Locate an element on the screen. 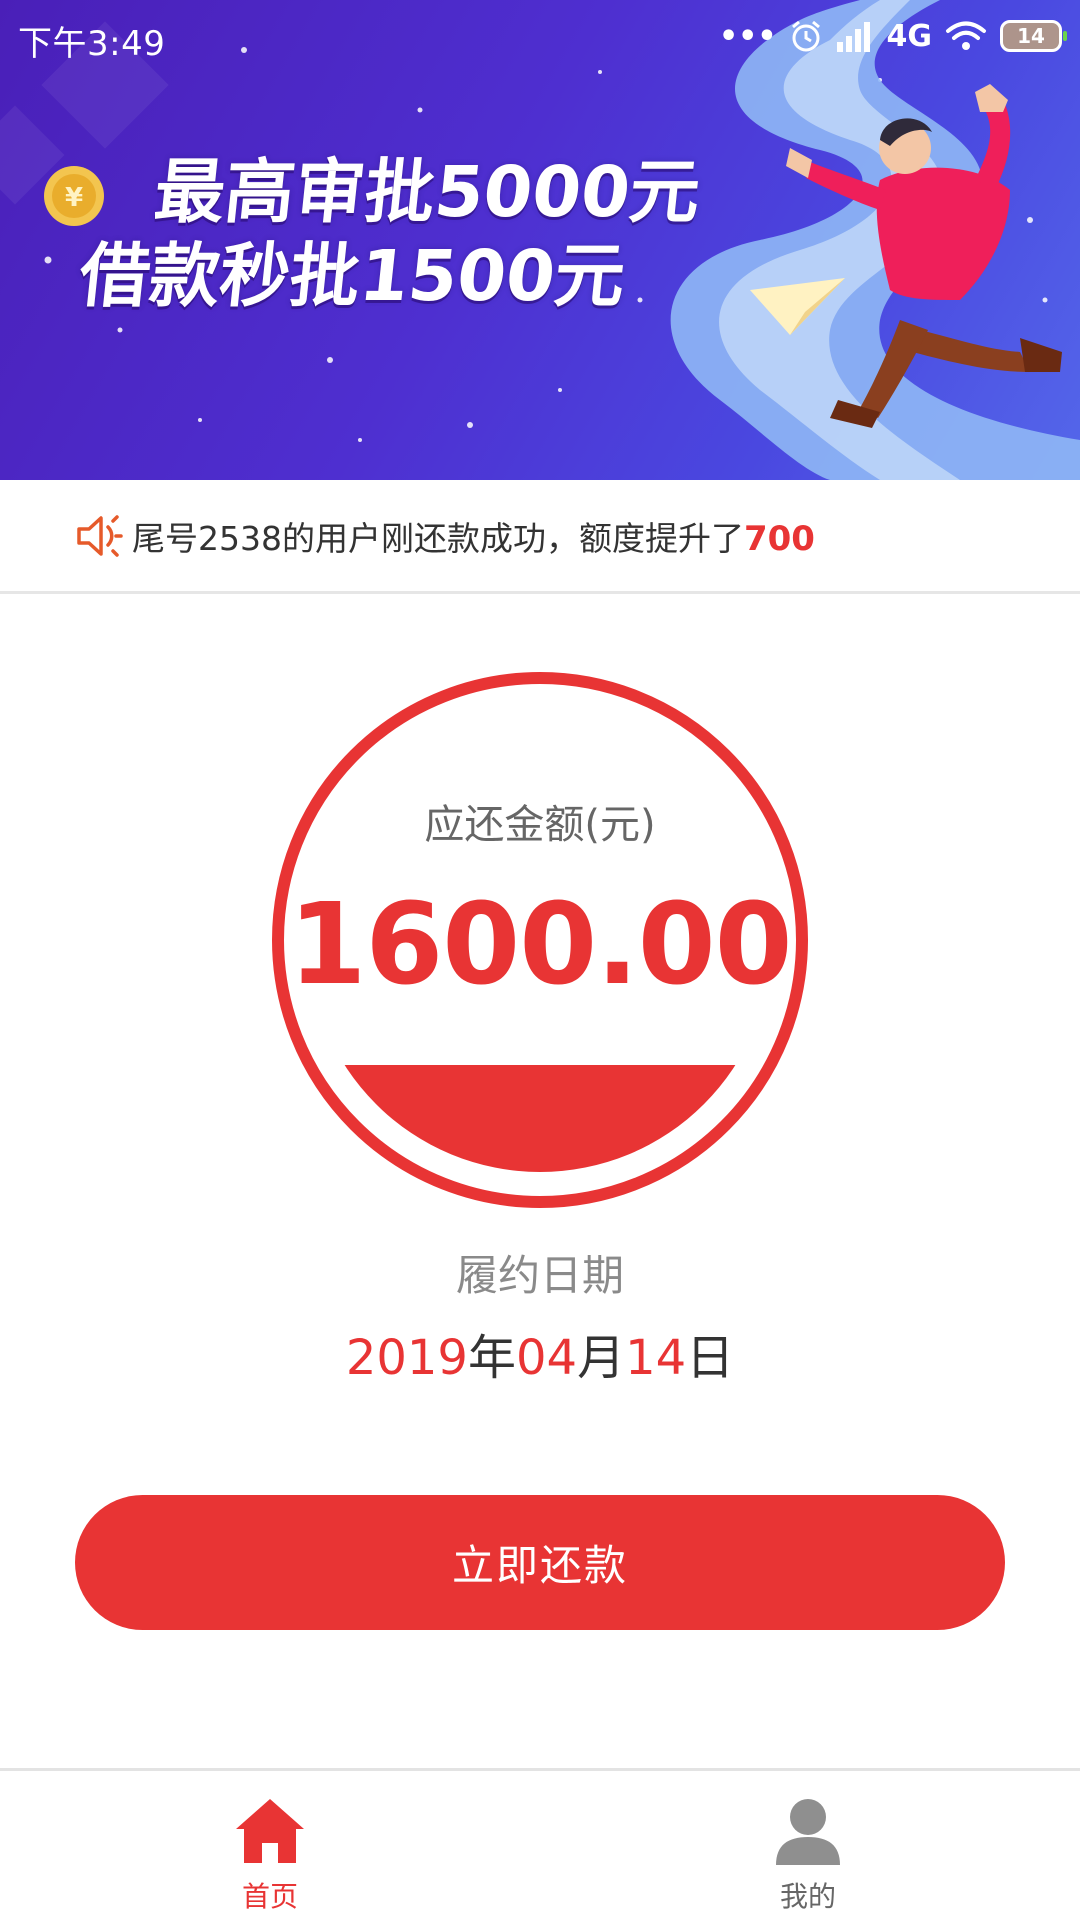  speaker-icon is located at coordinates (99, 536).